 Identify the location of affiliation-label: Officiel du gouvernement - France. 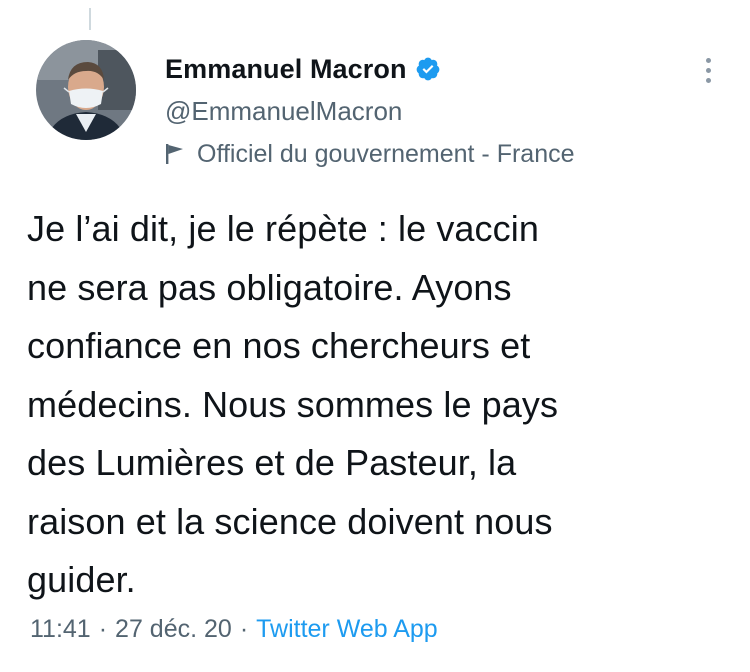
(370, 154).